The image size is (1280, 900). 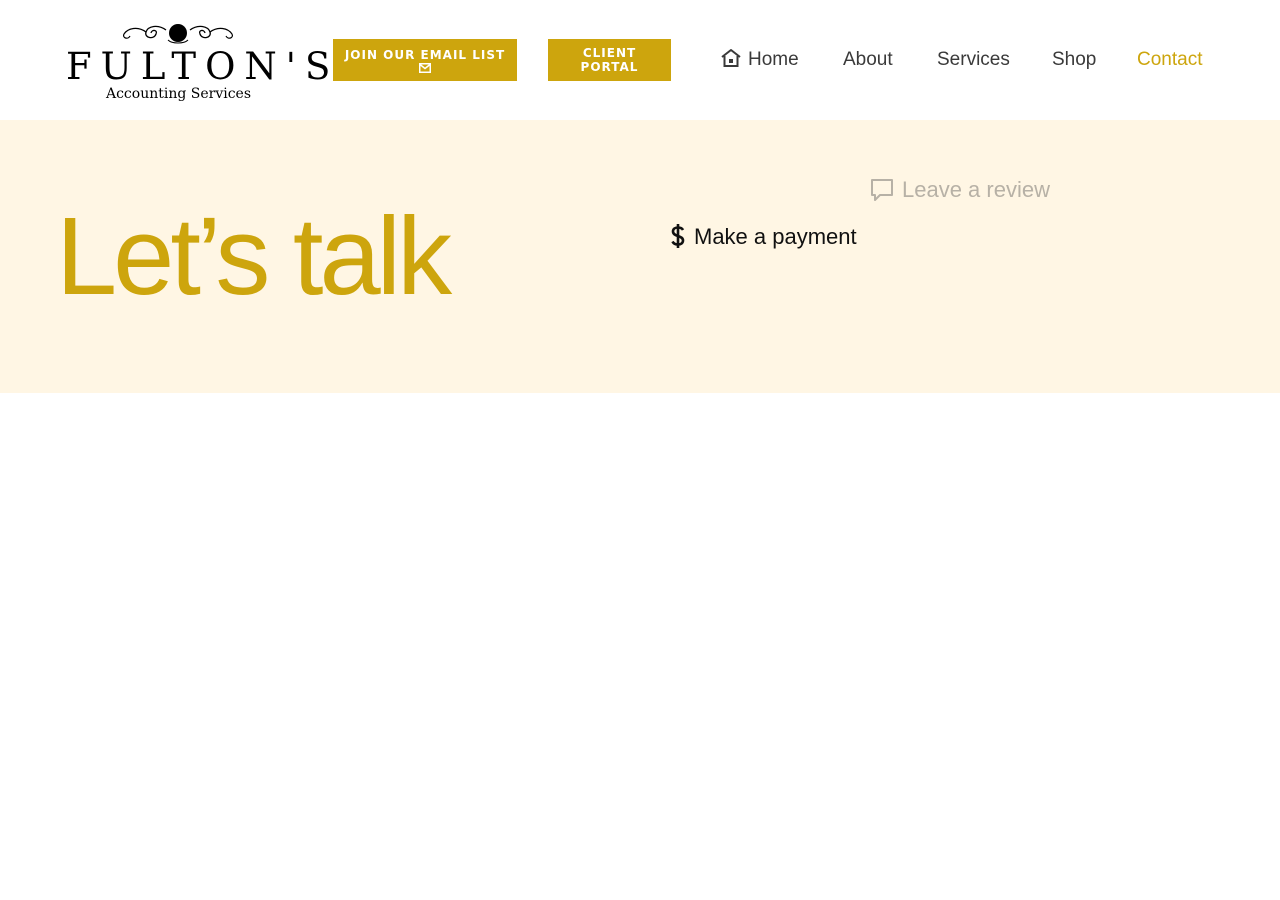 I want to click on site-logo: FULTON'S Accounting Services, so click(x=203, y=62).